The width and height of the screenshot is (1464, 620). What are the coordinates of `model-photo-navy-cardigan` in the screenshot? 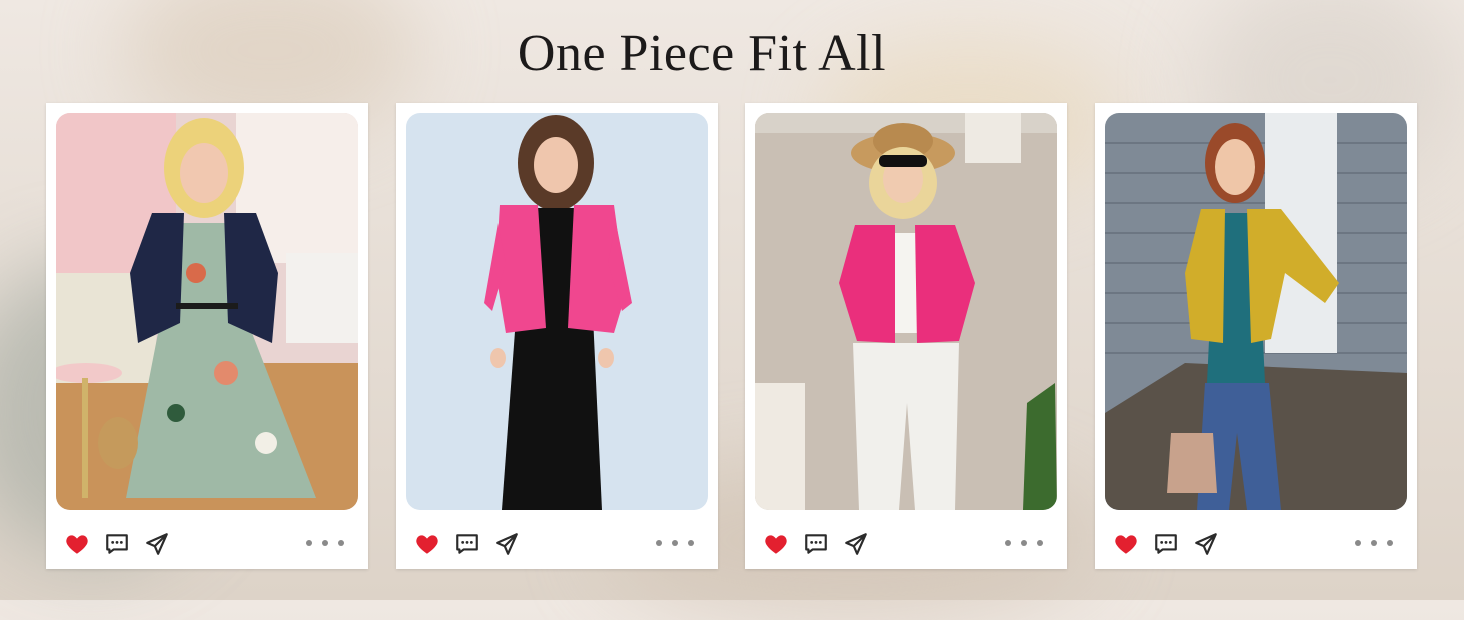 It's located at (207, 311).